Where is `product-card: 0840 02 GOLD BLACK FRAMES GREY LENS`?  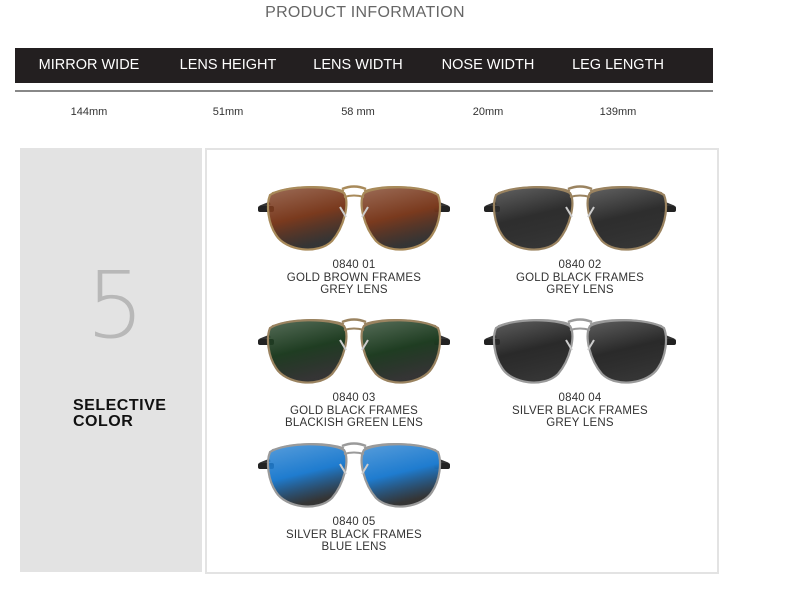 product-card: 0840 02 GOLD BLACK FRAMES GREY LENS is located at coordinates (580, 235).